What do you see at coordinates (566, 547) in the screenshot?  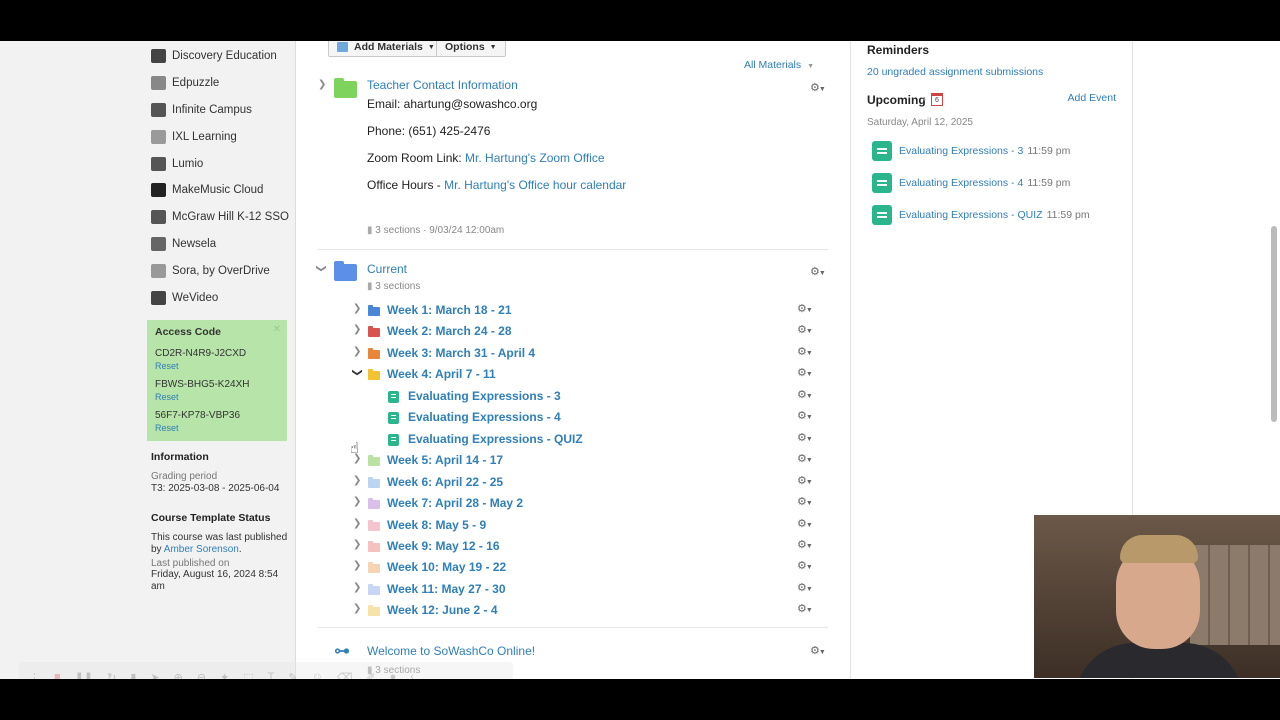 I see `week-folder-row: ❯ Week 9: May 12 - 16 ⚙▼` at bounding box center [566, 547].